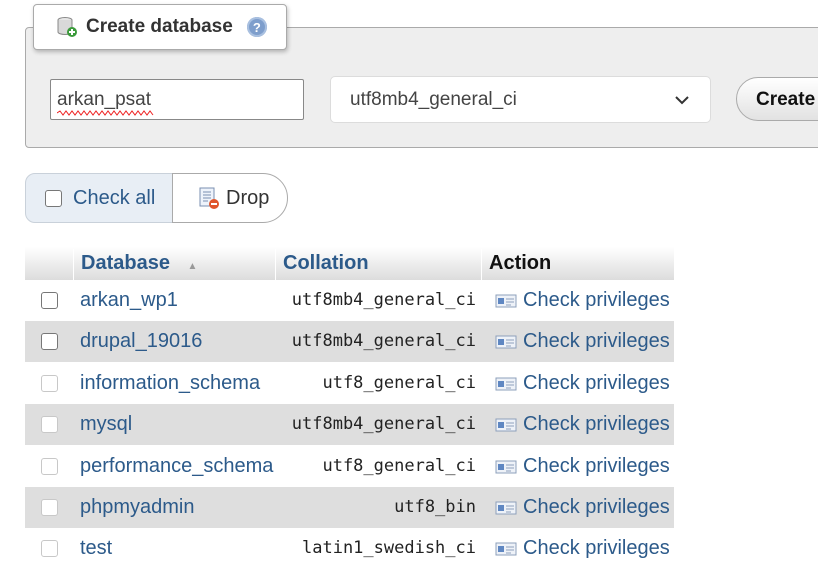  I want to click on help-icon: ?, so click(256, 27).